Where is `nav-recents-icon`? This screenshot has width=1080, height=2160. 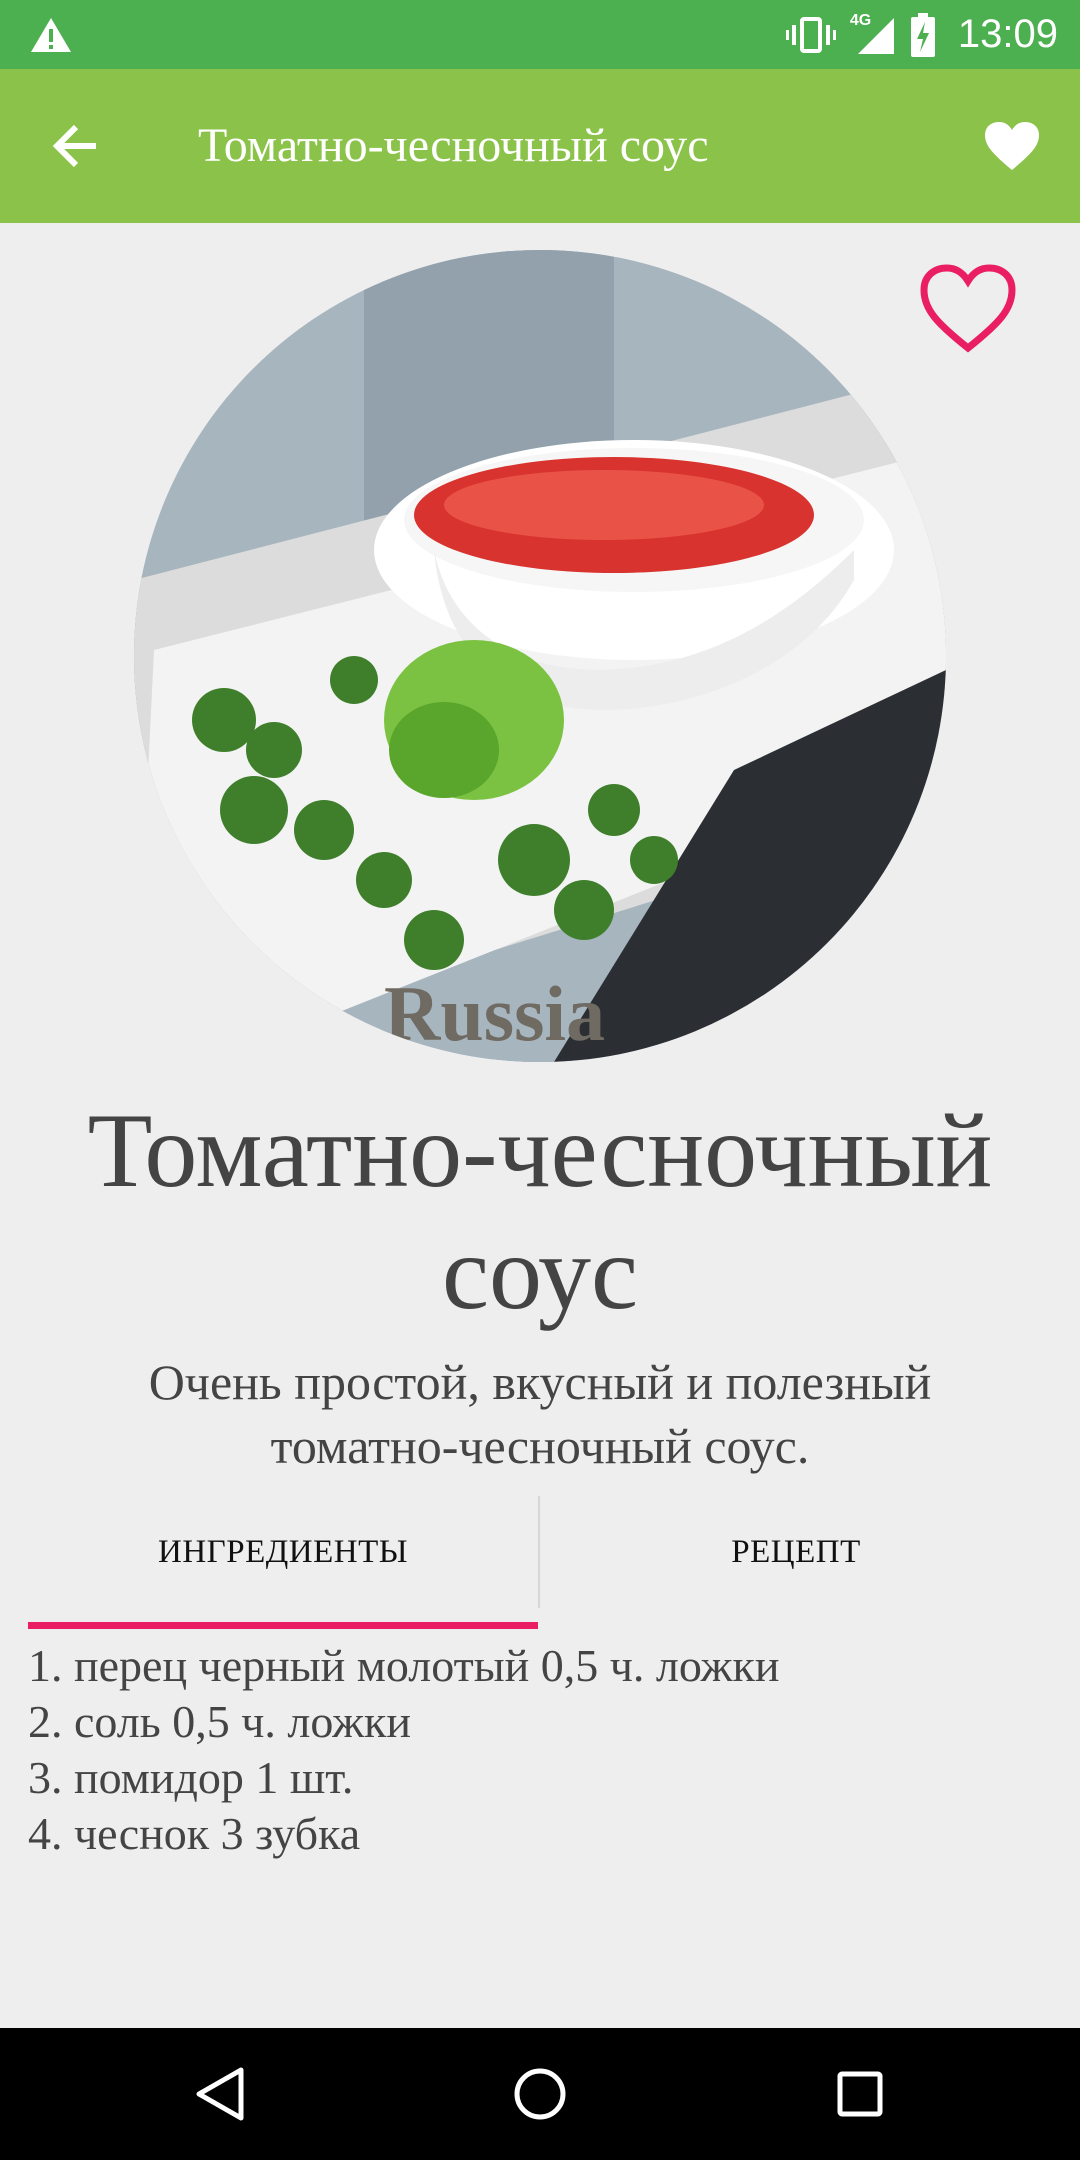
nav-recents-icon is located at coordinates (860, 2094).